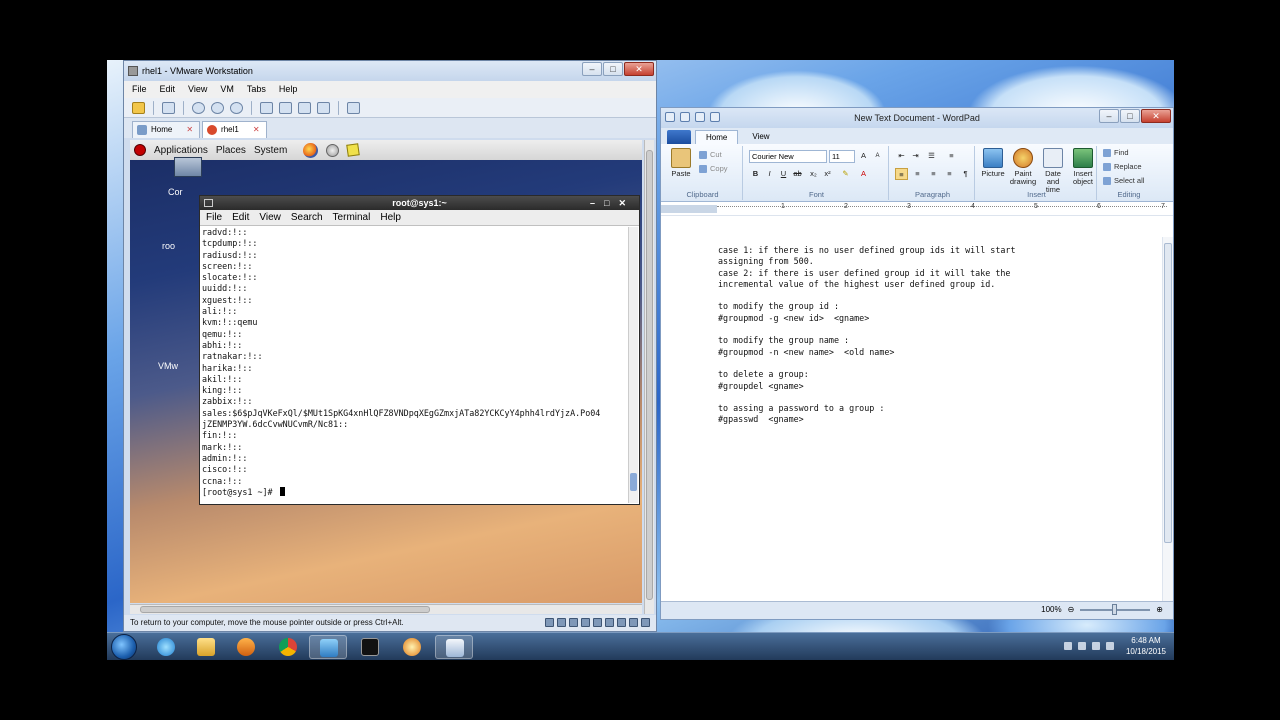  Describe the element at coordinates (285, 107) in the screenshot. I see `thumbnail-view-icon` at that location.